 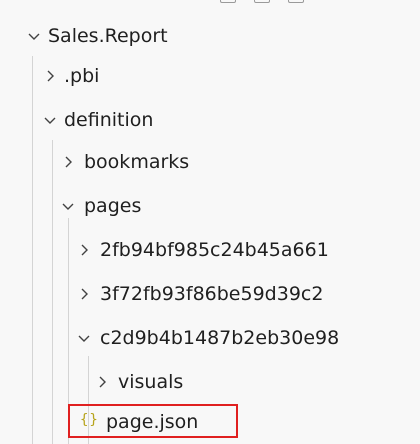 What do you see at coordinates (210, 36) in the screenshot?
I see `tree-row-root: Sales.Report` at bounding box center [210, 36].